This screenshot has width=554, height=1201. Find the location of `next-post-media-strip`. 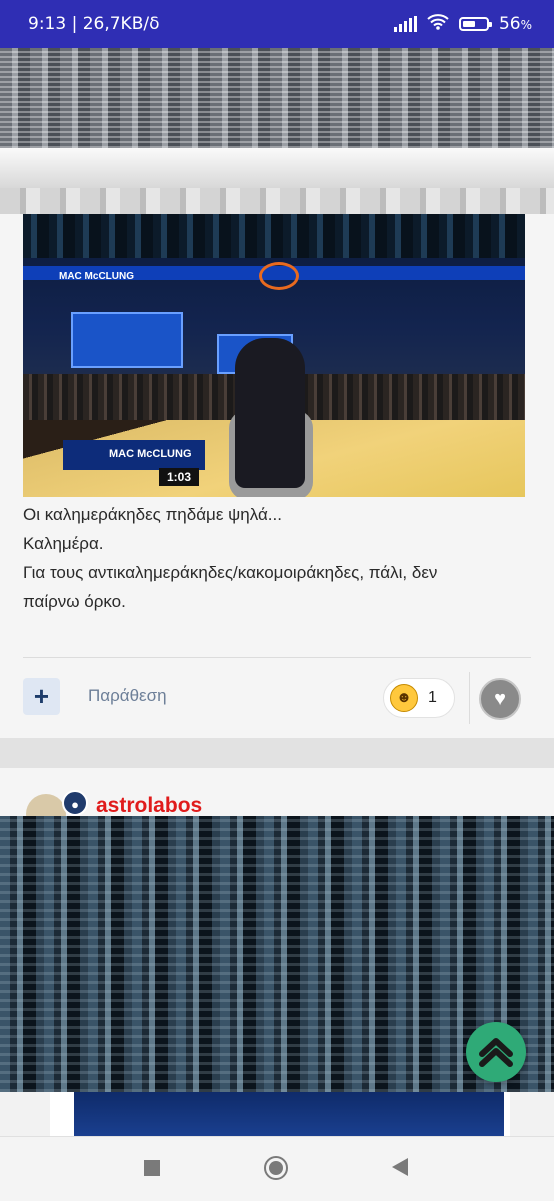

next-post-media-strip is located at coordinates (277, 1114).